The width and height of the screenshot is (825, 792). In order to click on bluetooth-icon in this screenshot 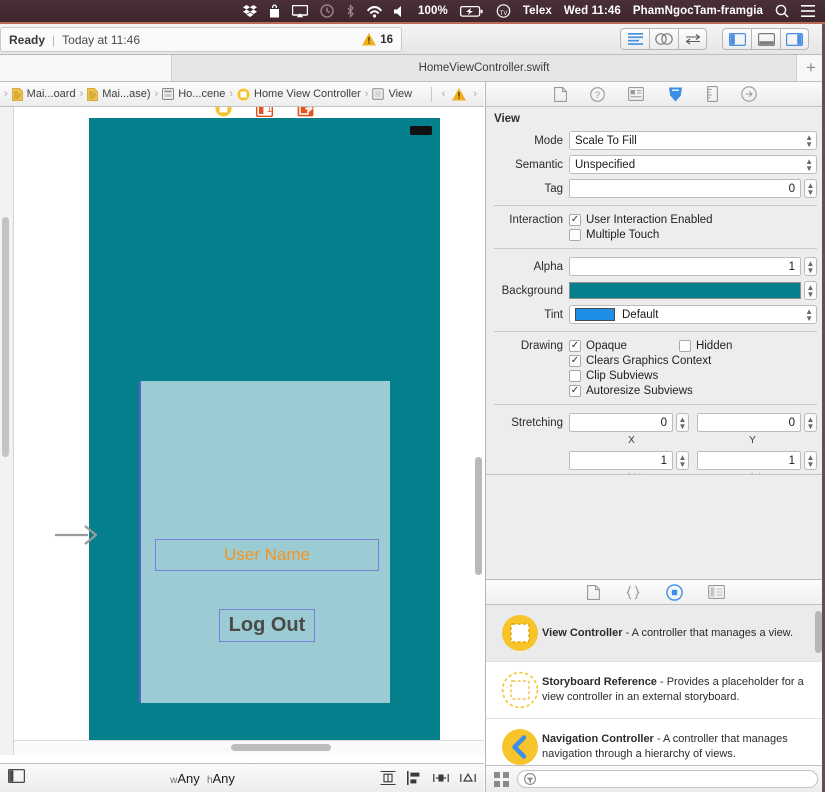, I will do `click(350, 11)`.